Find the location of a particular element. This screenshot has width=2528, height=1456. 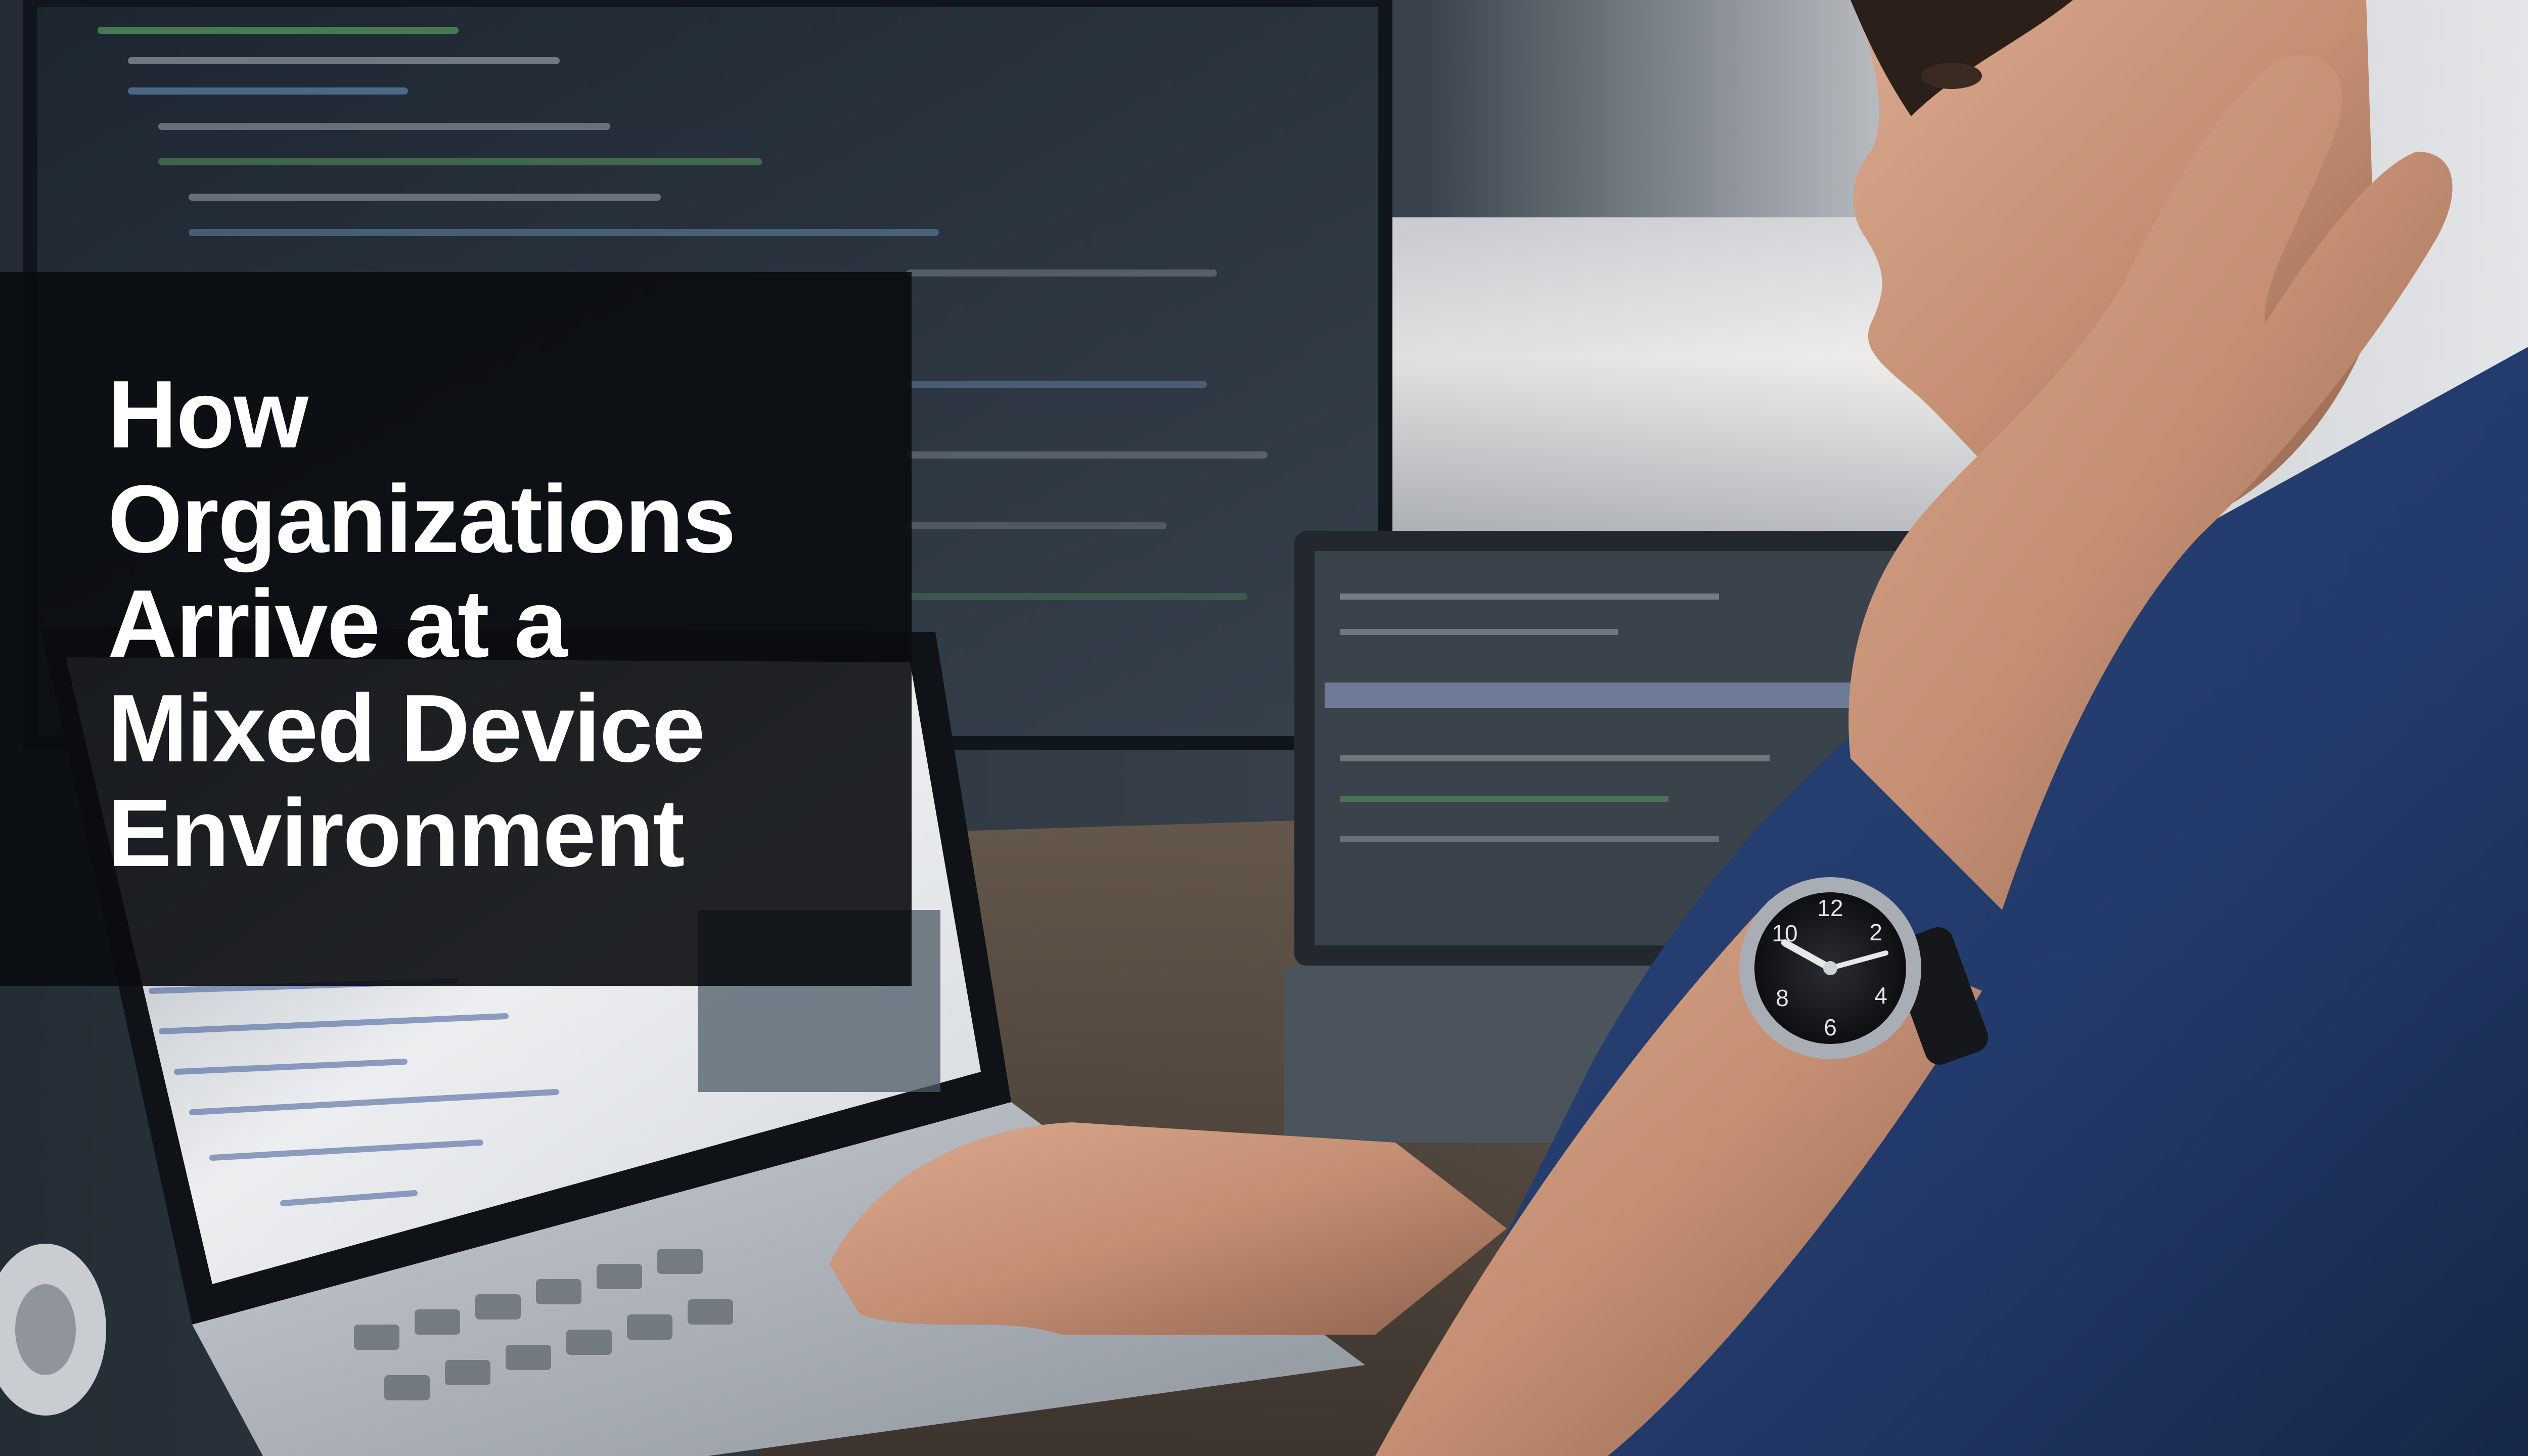

watch-numeral-2: 2 is located at coordinates (1876, 932).